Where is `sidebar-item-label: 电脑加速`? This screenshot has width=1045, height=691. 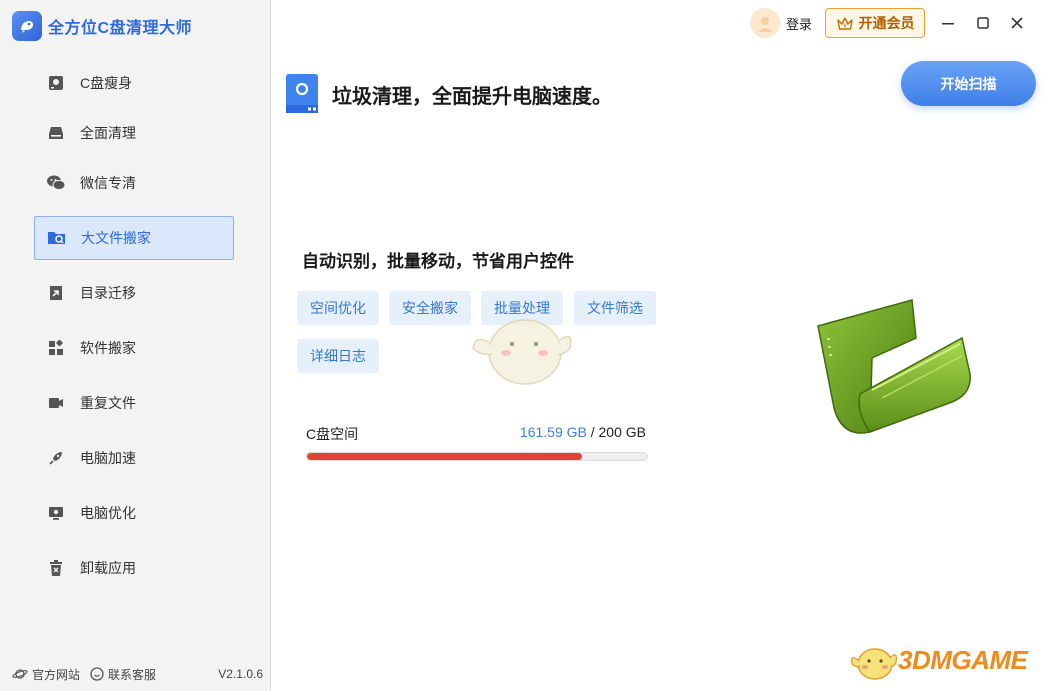 sidebar-item-label: 电脑加速 is located at coordinates (108, 458).